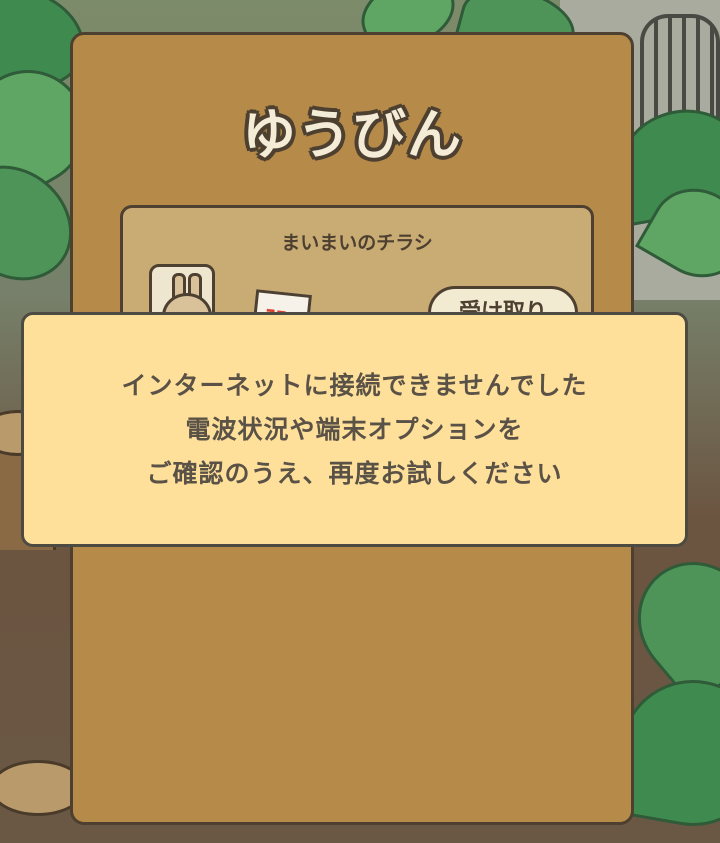 This screenshot has width=720, height=843. What do you see at coordinates (357, 243) in the screenshot?
I see `mail-item-title: まいまいのチラシ` at bounding box center [357, 243].